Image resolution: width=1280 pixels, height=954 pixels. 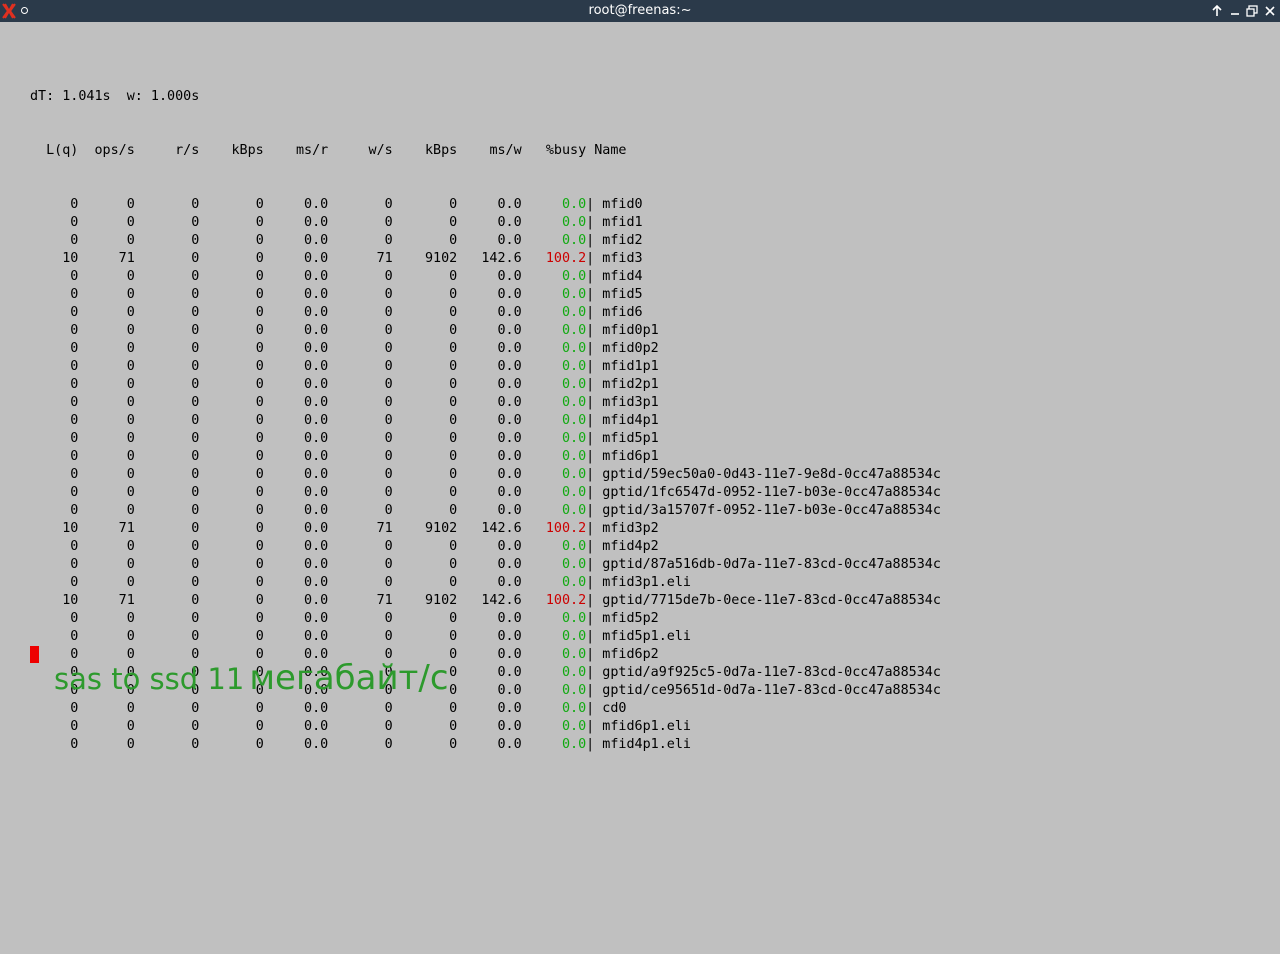 I want to click on cell-name: mfid5p2, so click(x=630, y=618).